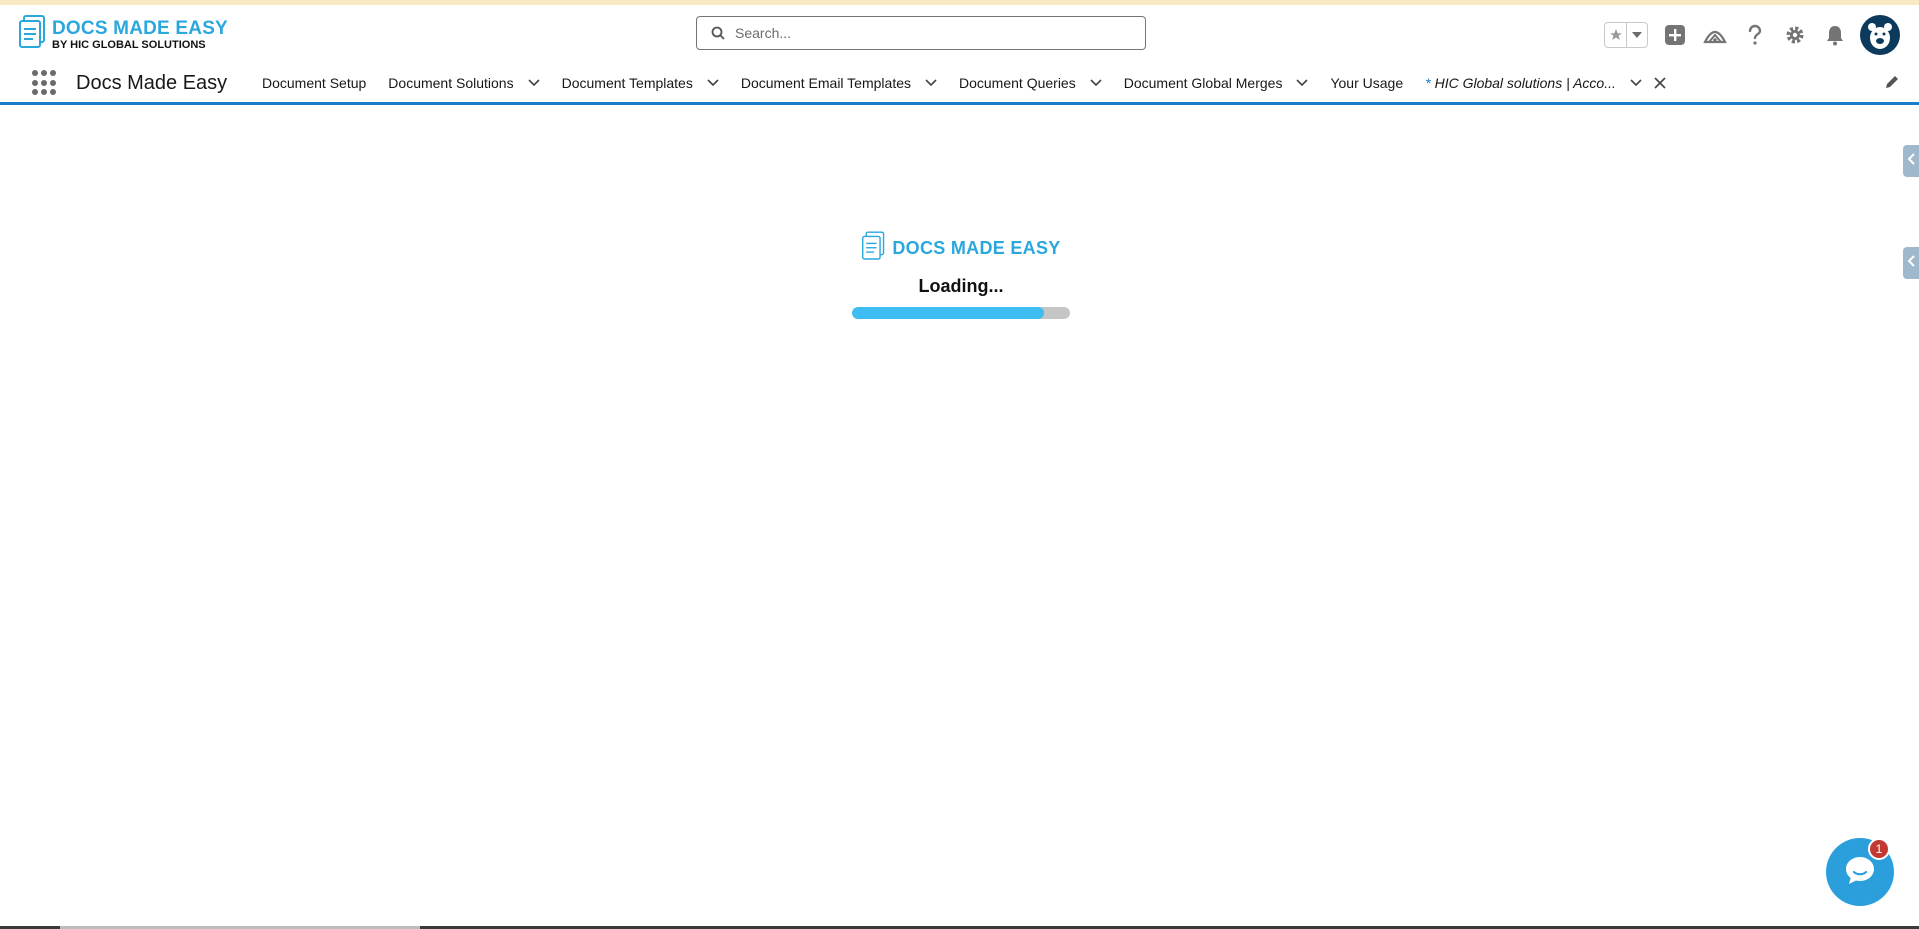 The width and height of the screenshot is (1919, 929). I want to click on tab-document-templates: Document Templates, so click(640, 83).